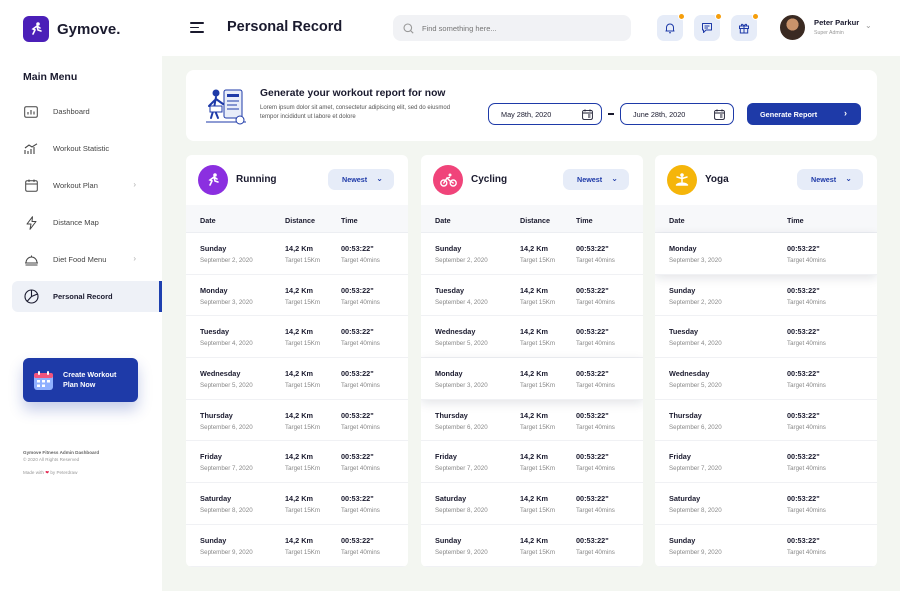 Image resolution: width=900 pixels, height=591 pixels. Describe the element at coordinates (226, 344) in the screenshot. I see `row-date: September 4, 2020` at that location.